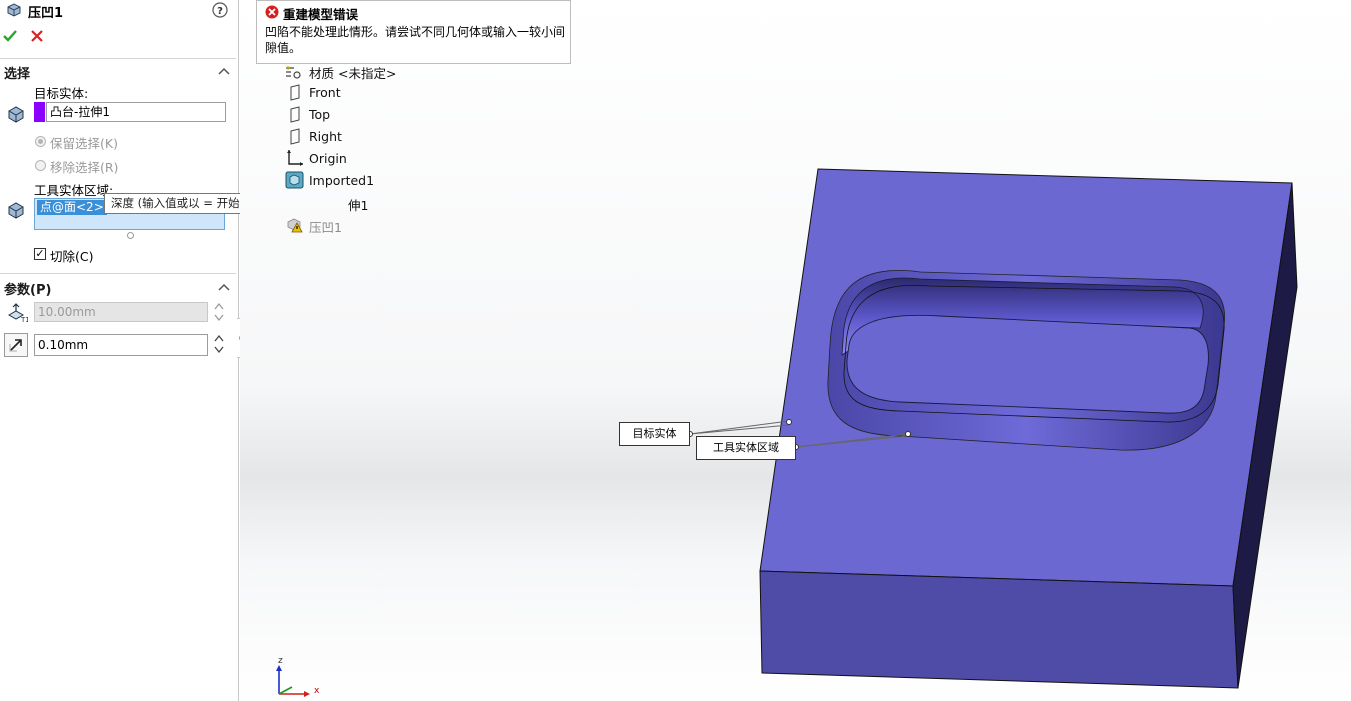 The width and height of the screenshot is (1351, 701). Describe the element at coordinates (16, 210) in the screenshot. I see `tool-body-icon` at that location.